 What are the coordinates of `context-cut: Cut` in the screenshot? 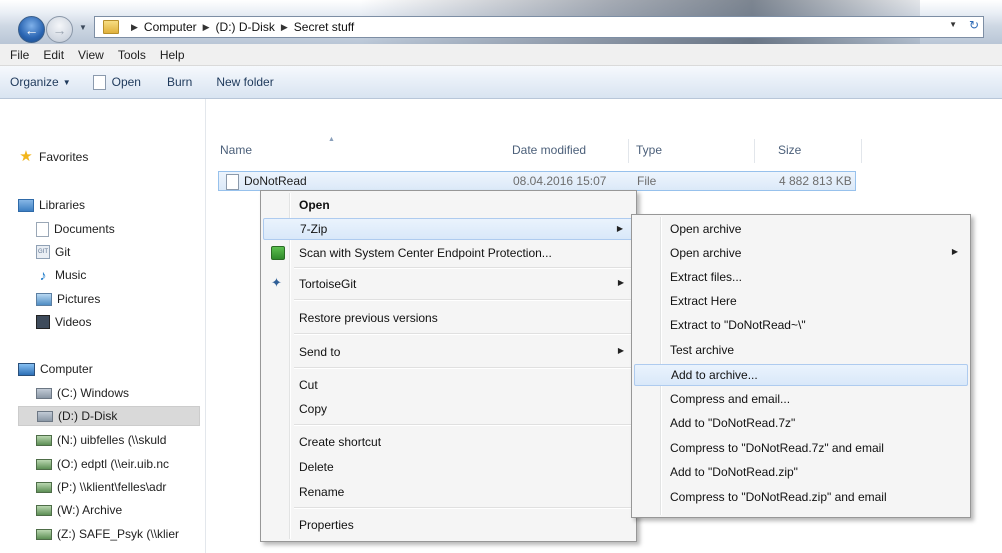 It's located at (448, 385).